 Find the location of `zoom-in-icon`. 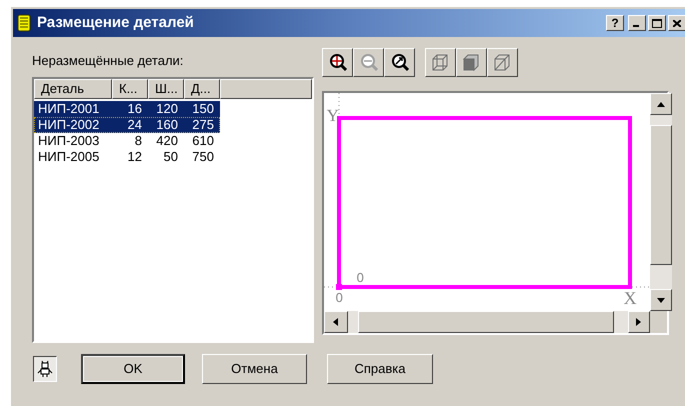

zoom-in-icon is located at coordinates (337, 62).